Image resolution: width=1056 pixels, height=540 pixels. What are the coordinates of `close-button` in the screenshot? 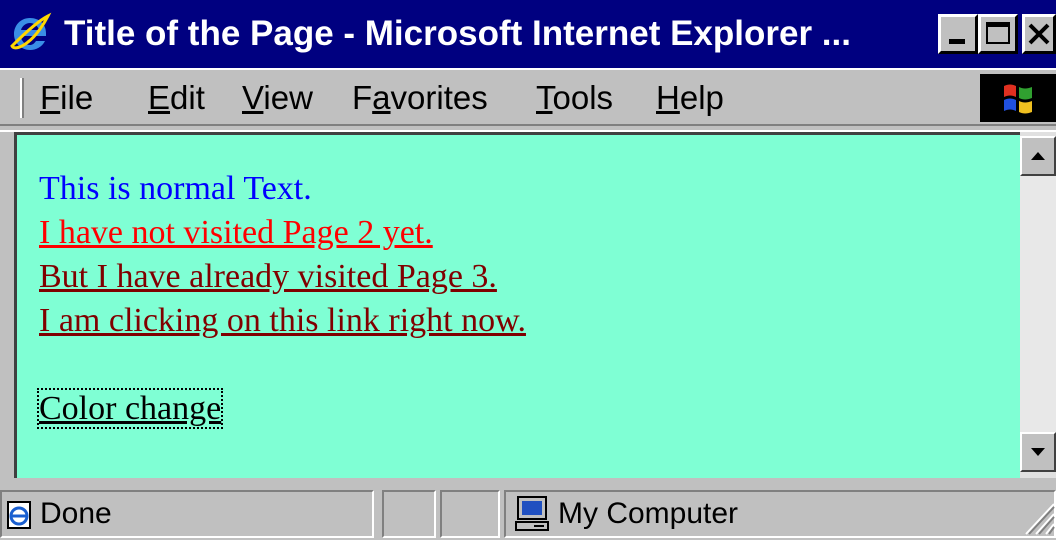 It's located at (1039, 34).